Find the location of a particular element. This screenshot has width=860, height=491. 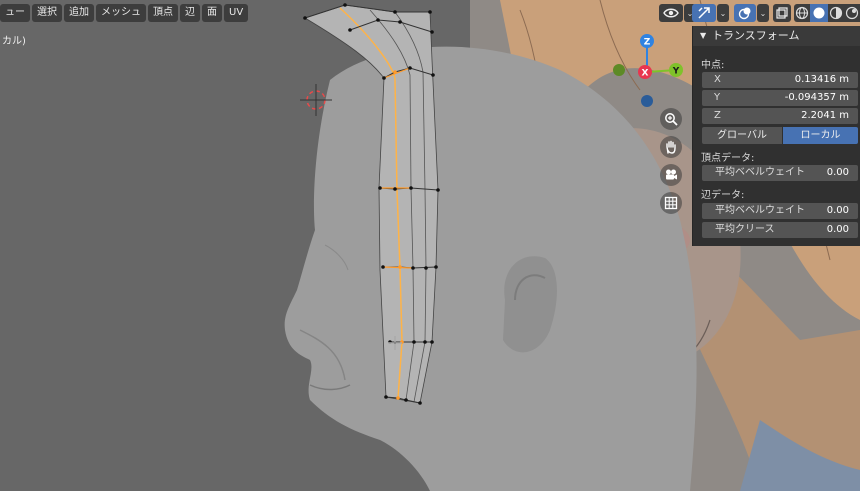

edge-crease-field: 平均クリース 0.00 is located at coordinates (780, 230).